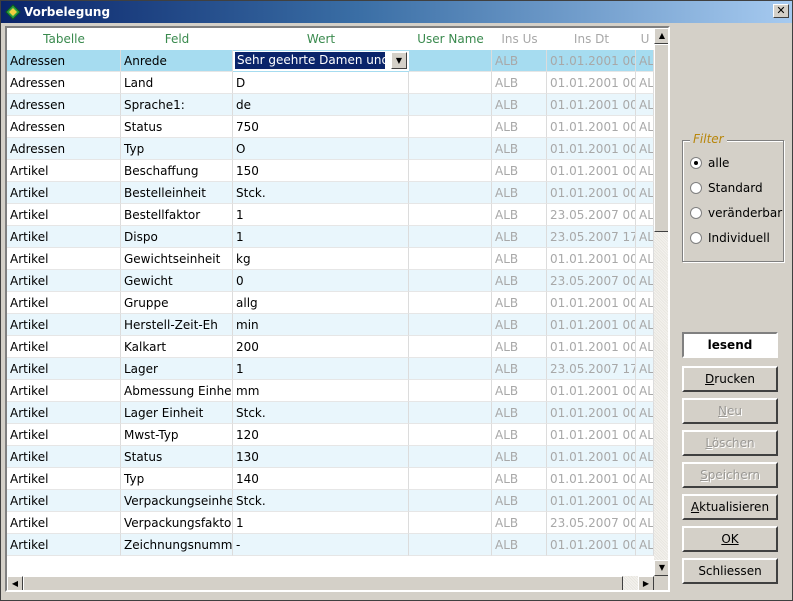 The height and width of the screenshot is (601, 793). What do you see at coordinates (177, 83) in the screenshot?
I see `cell-feld: Land` at bounding box center [177, 83].